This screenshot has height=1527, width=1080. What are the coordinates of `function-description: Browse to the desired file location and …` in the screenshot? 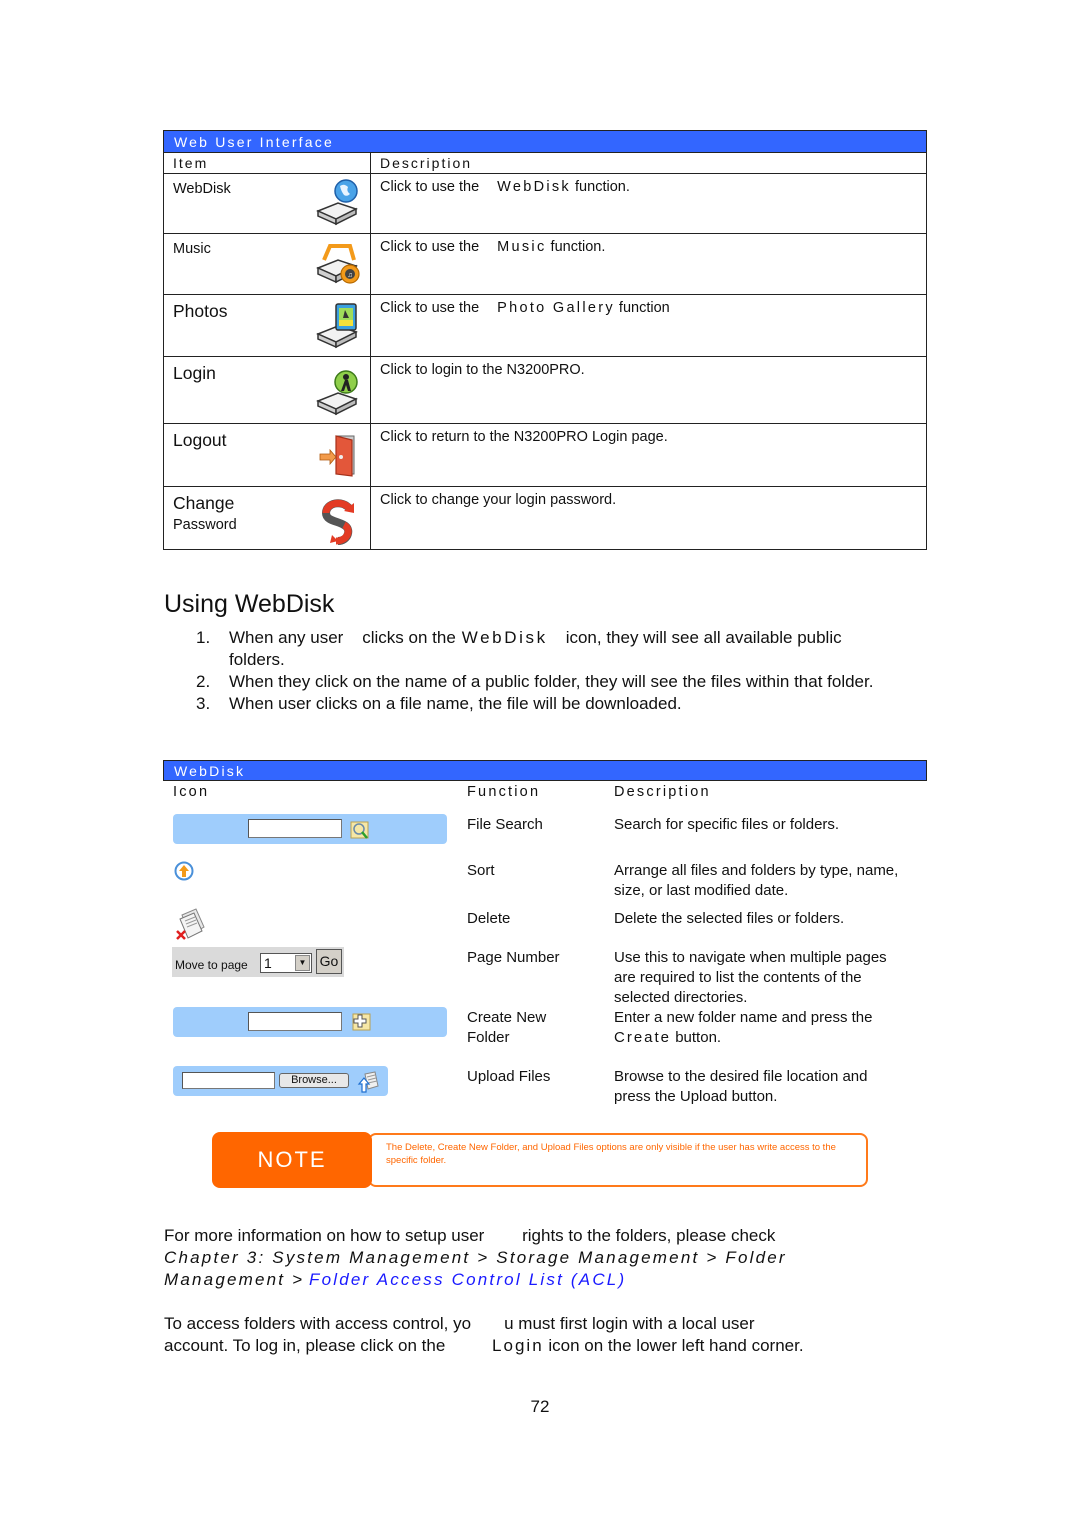 It's located at (741, 1086).